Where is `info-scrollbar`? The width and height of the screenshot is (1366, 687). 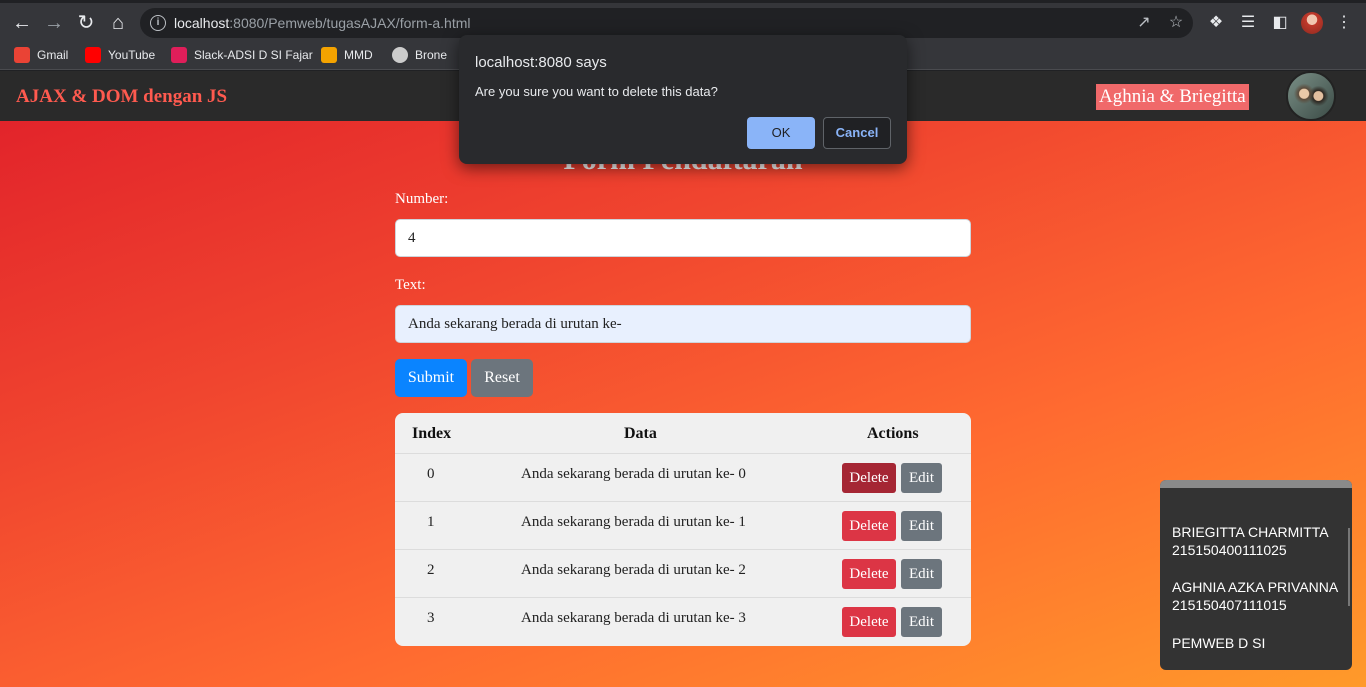 info-scrollbar is located at coordinates (1349, 567).